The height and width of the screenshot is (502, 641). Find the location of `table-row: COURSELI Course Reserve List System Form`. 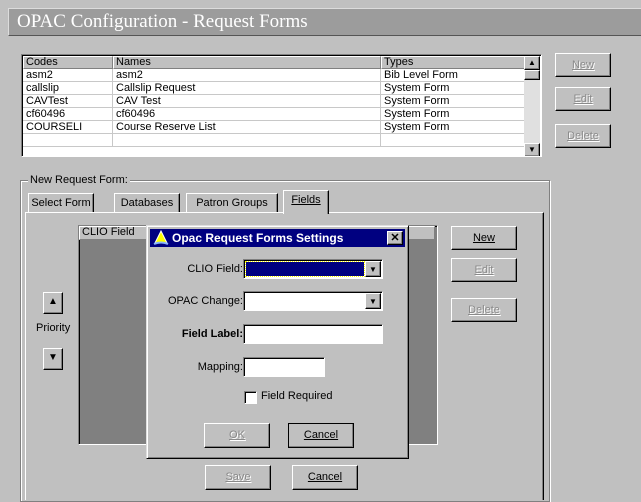

table-row: COURSELI Course Reserve List System Form is located at coordinates (274, 127).